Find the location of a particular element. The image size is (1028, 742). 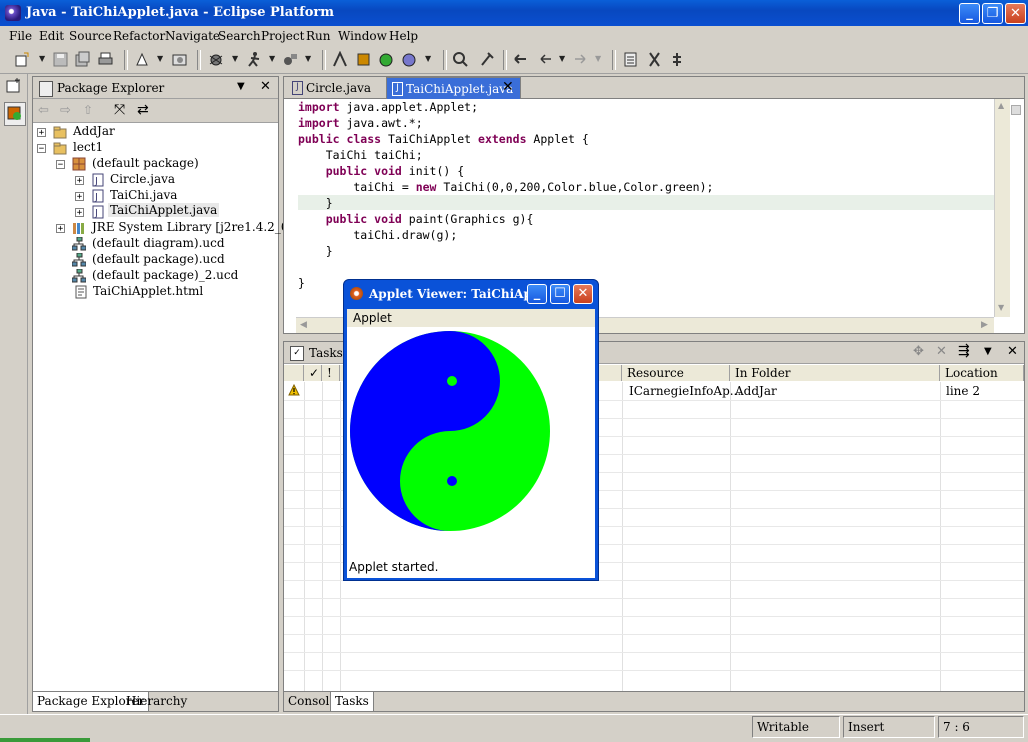

column-in-folder: In Folder is located at coordinates (835, 373).